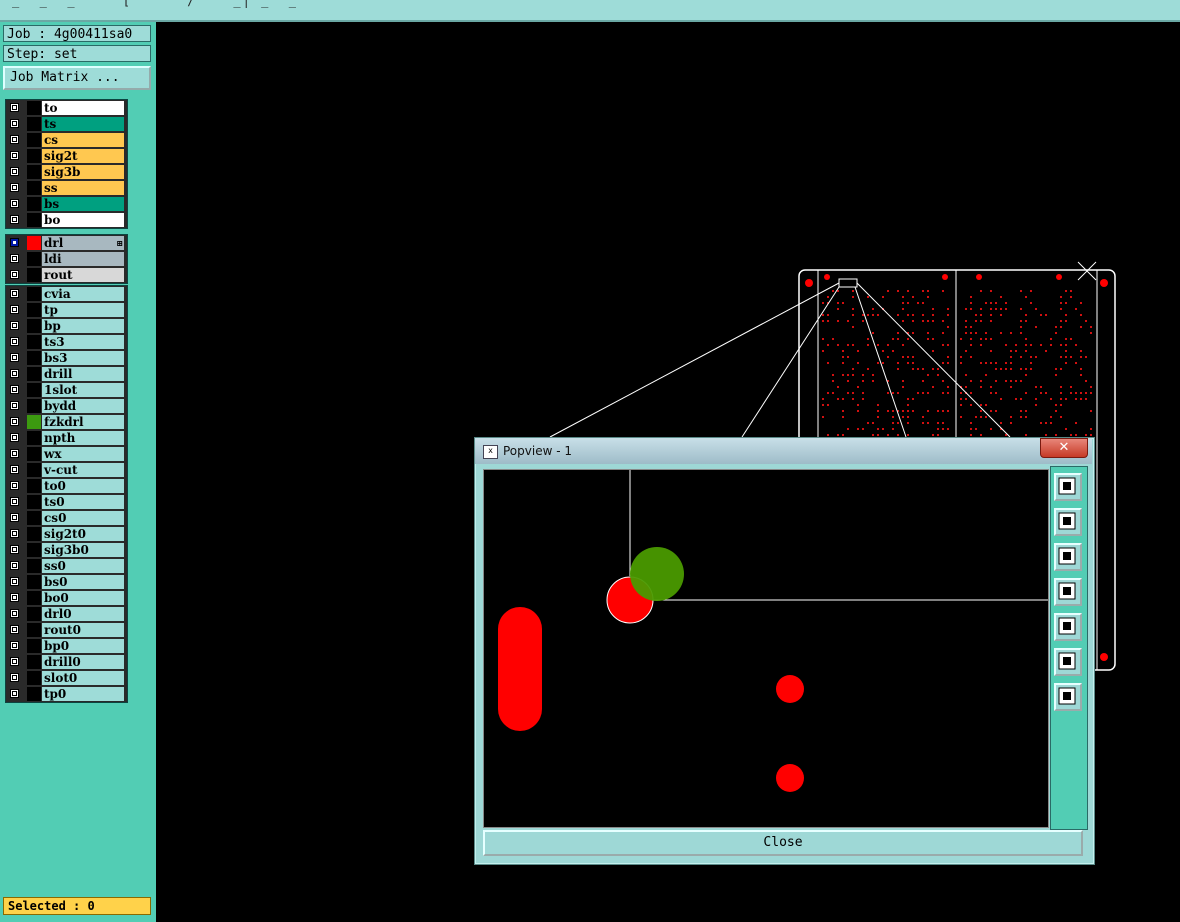 The image size is (1180, 922). I want to click on layer-name: bp, so click(83, 326).